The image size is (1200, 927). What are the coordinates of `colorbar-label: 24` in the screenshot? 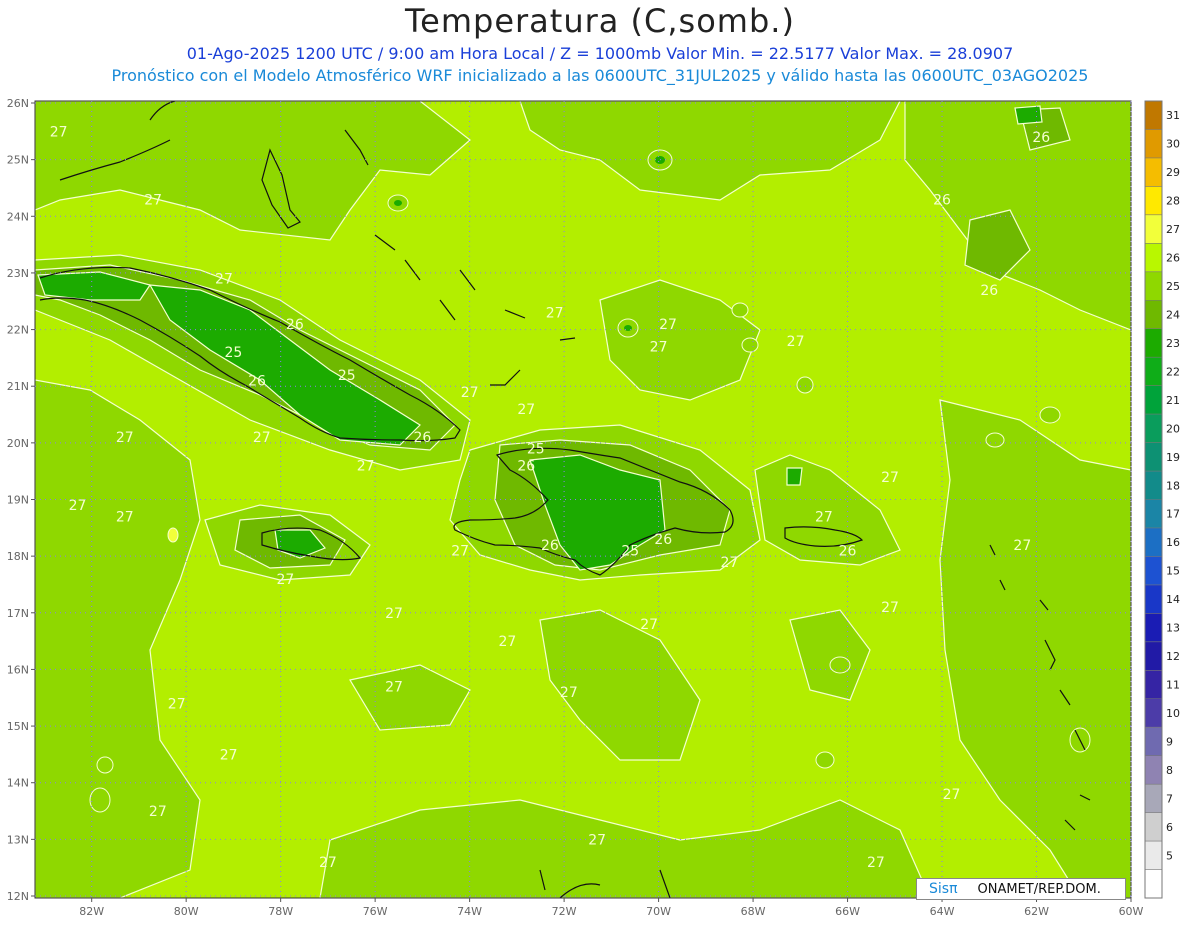 It's located at (1173, 314).